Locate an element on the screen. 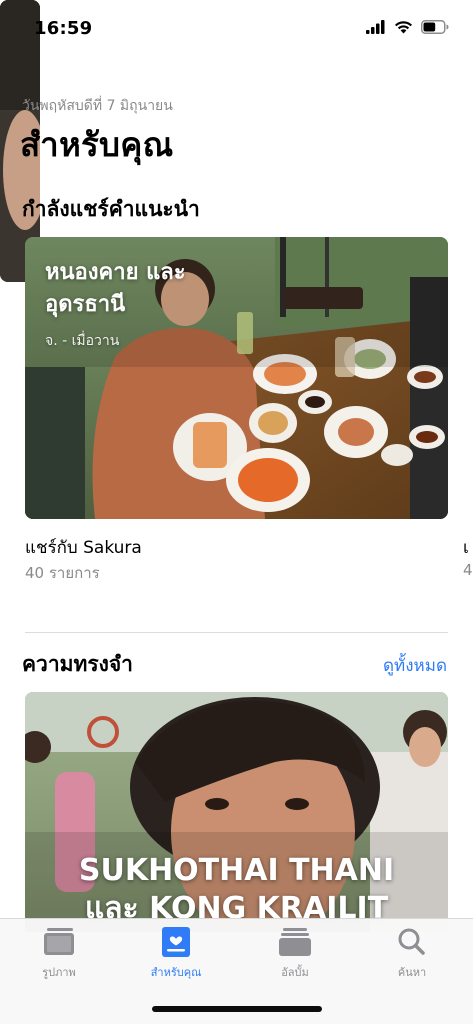  shared-card-title-line2: อุดรธานี is located at coordinates (85, 304).